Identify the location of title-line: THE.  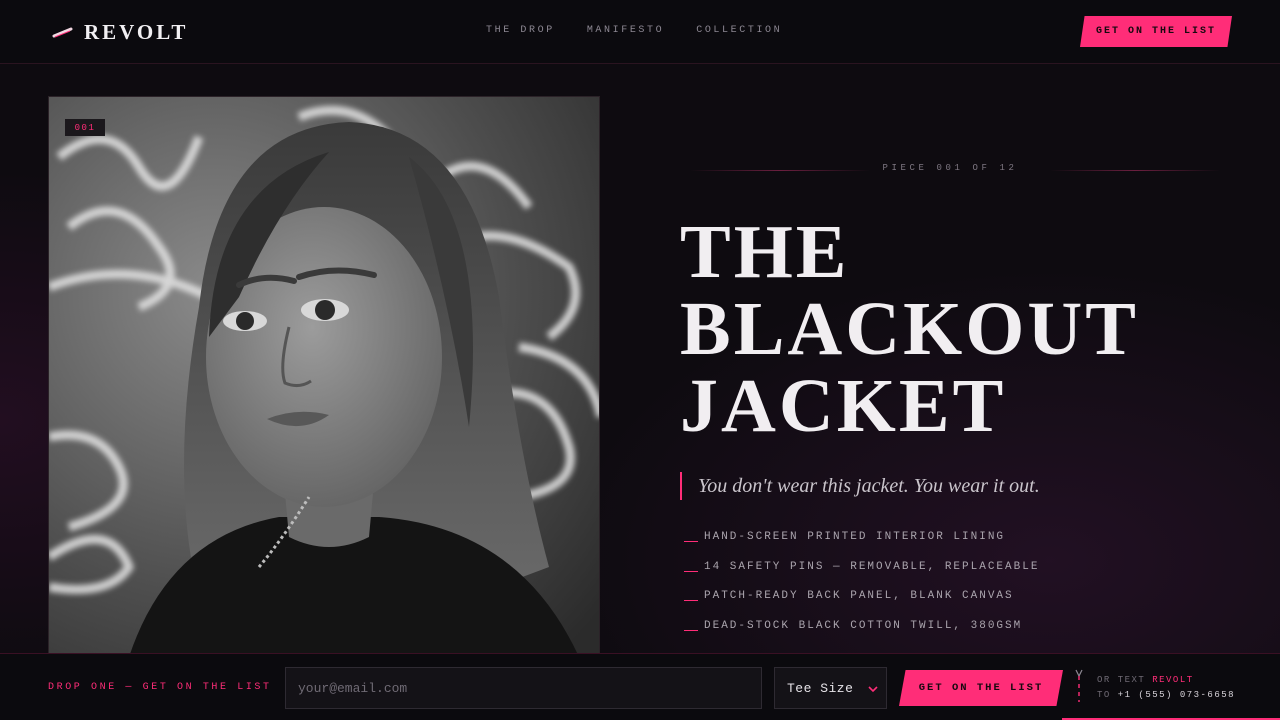
(765, 252).